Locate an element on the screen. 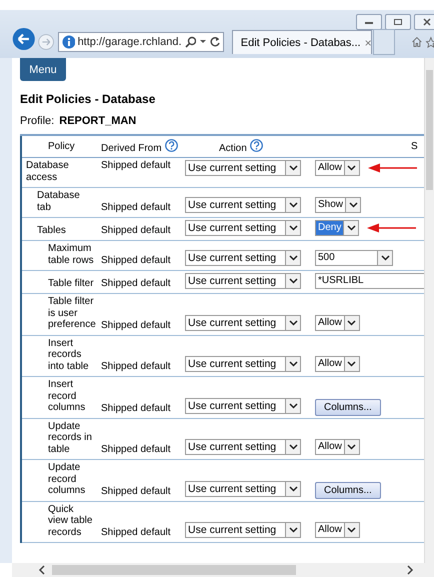 This screenshot has width=434, height=577. maximize-icon is located at coordinates (398, 22).